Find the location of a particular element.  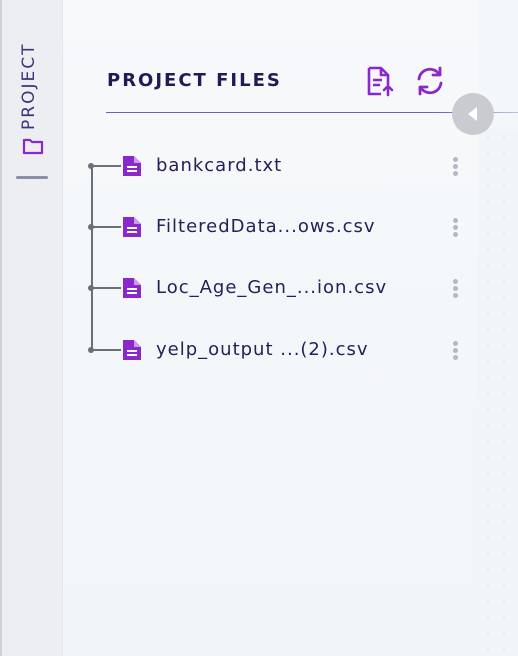

file-name: bankcard.txt is located at coordinates (219, 165).